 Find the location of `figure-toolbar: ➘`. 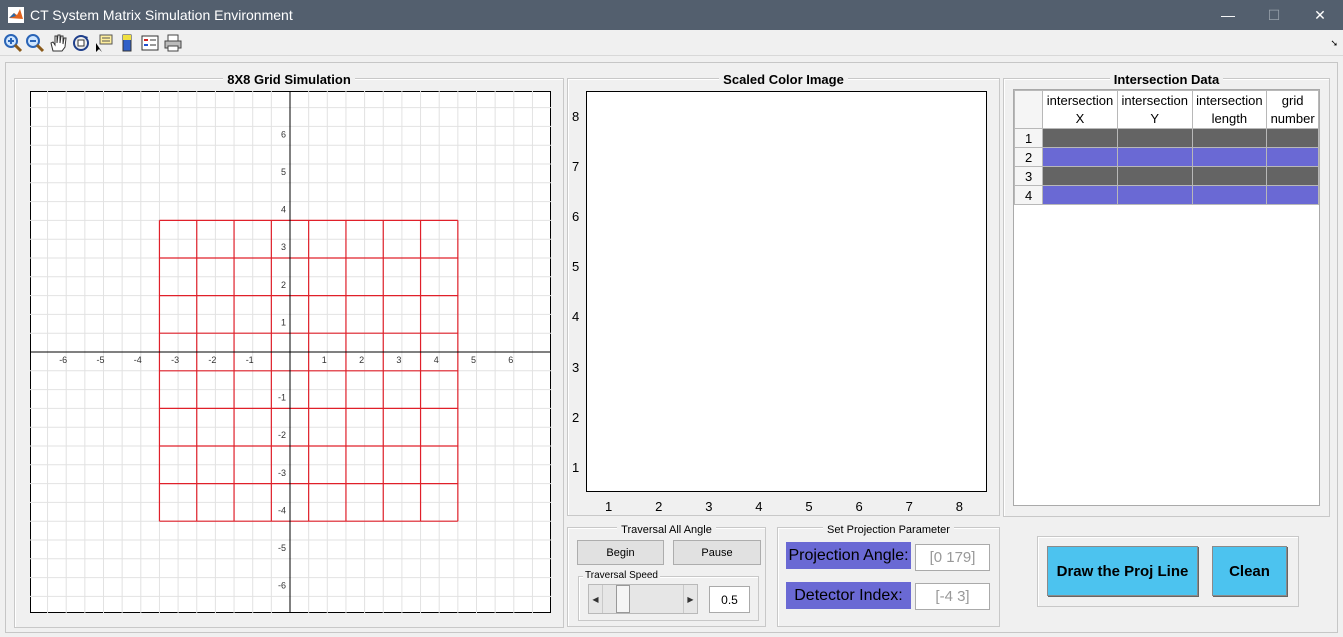

figure-toolbar: ➘ is located at coordinates (671, 43).